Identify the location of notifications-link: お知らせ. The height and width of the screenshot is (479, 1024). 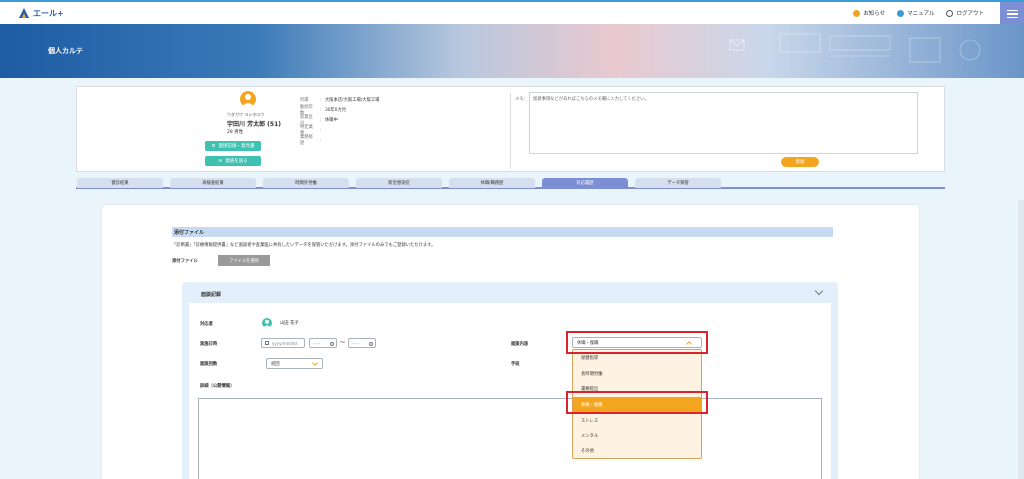
(869, 13).